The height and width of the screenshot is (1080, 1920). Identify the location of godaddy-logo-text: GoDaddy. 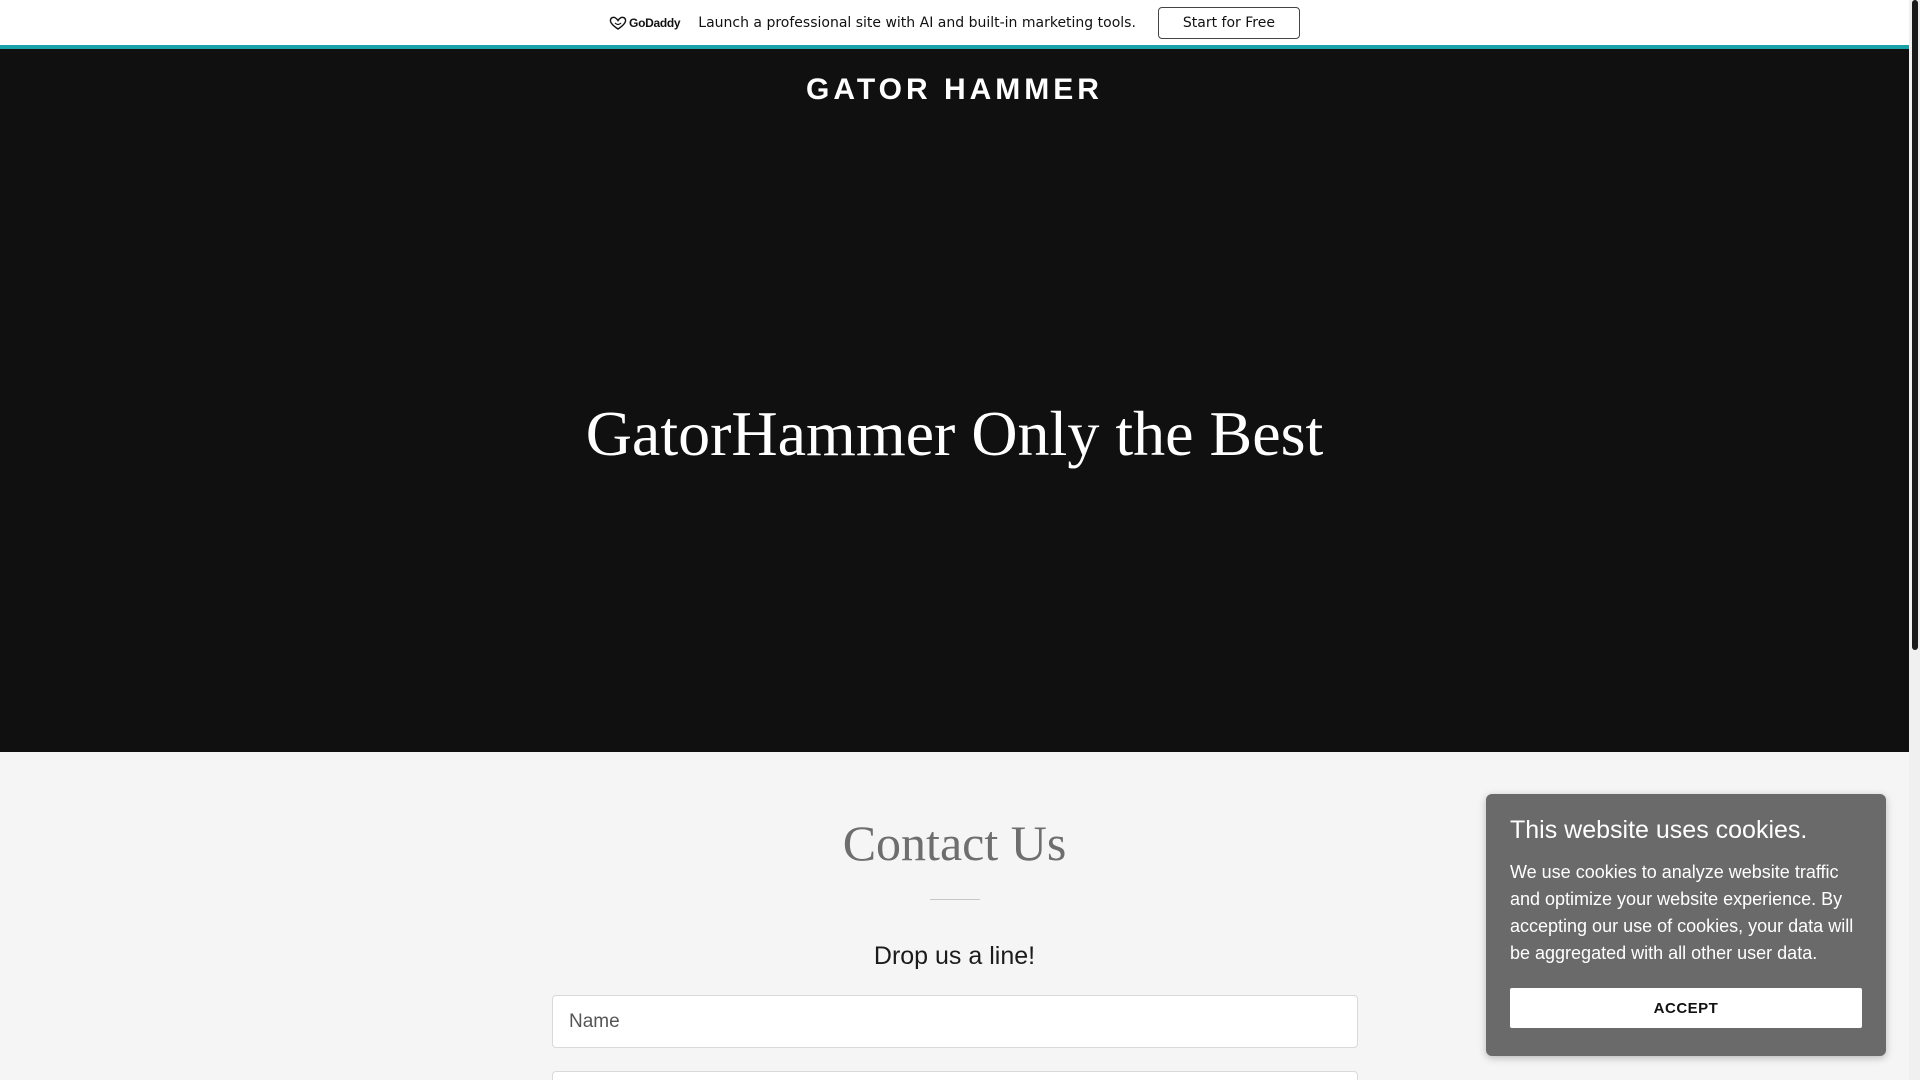
(655, 22).